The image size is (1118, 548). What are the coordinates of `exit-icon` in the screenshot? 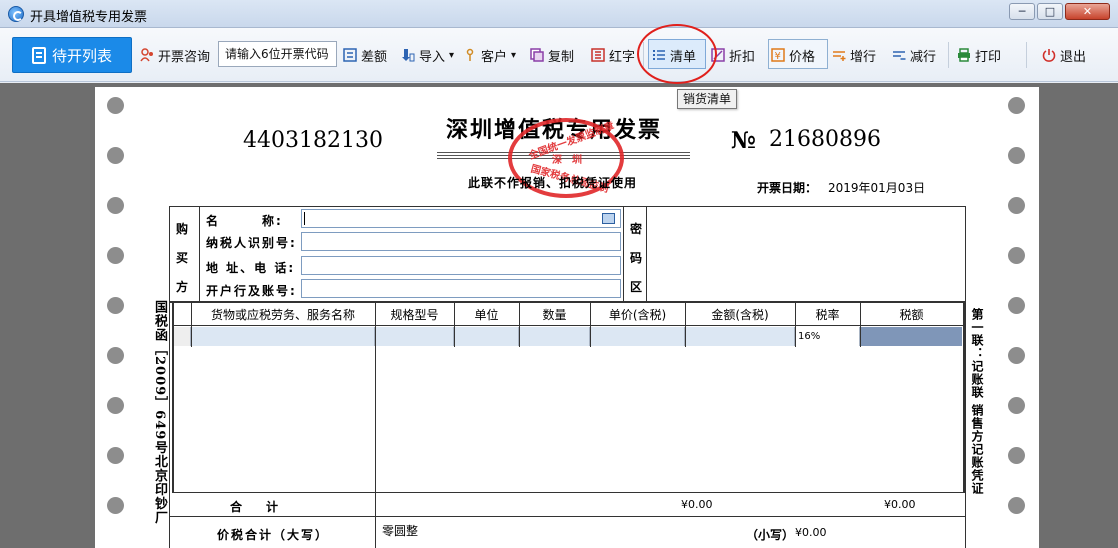 It's located at (1049, 55).